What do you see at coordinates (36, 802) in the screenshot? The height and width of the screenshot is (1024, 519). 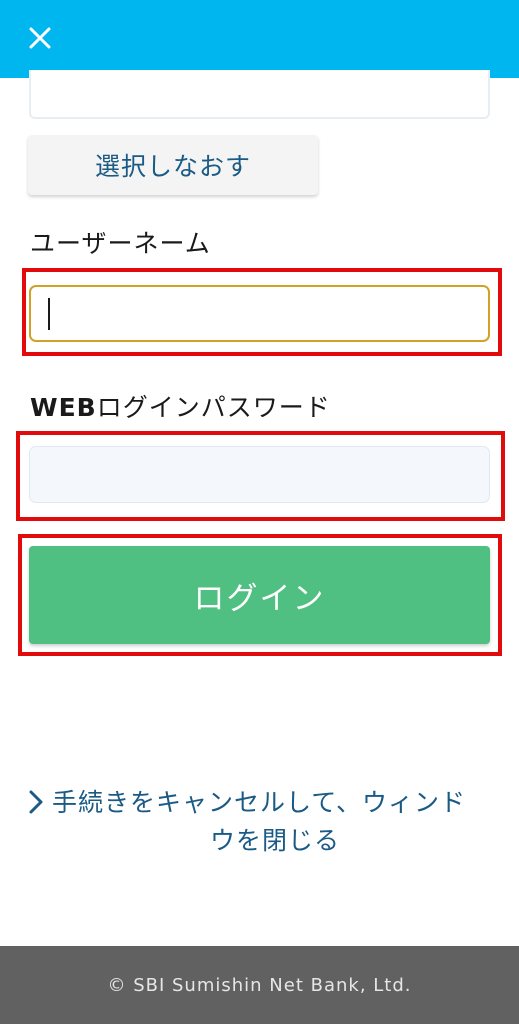 I see `chevron-right-icon` at bounding box center [36, 802].